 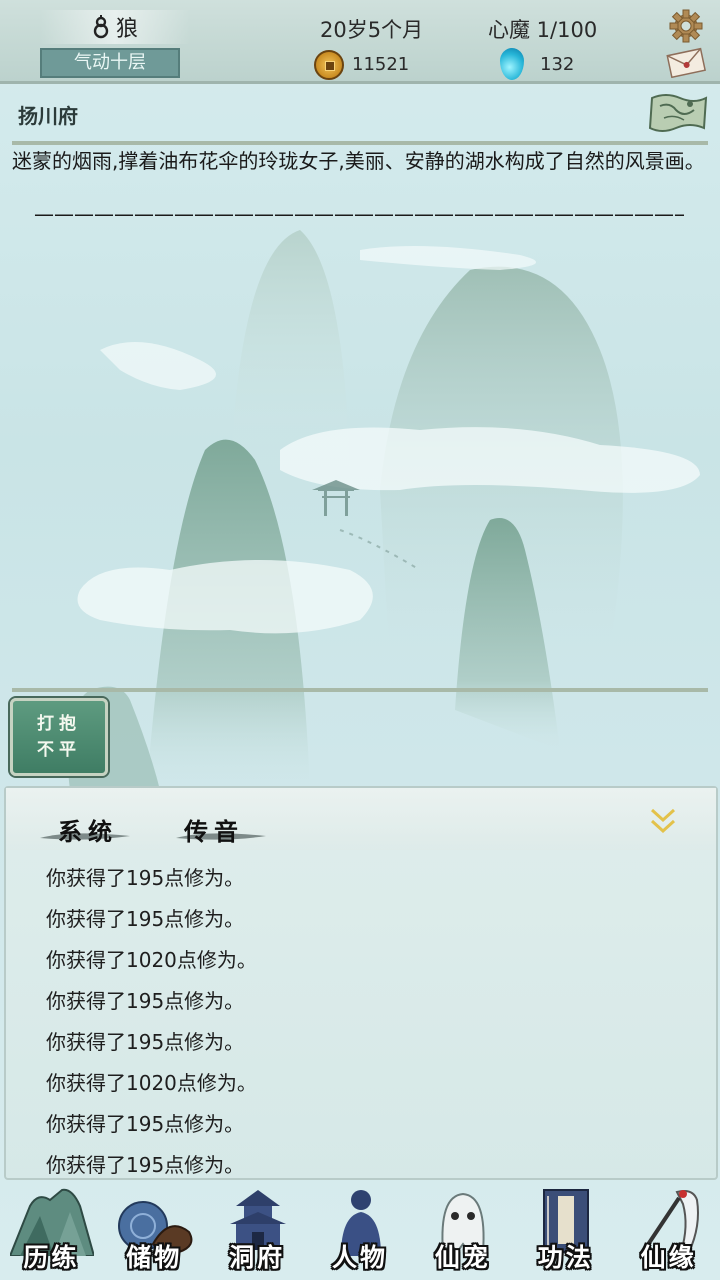 What do you see at coordinates (372, 30) in the screenshot?
I see `age-text: 20岁5个月` at bounding box center [372, 30].